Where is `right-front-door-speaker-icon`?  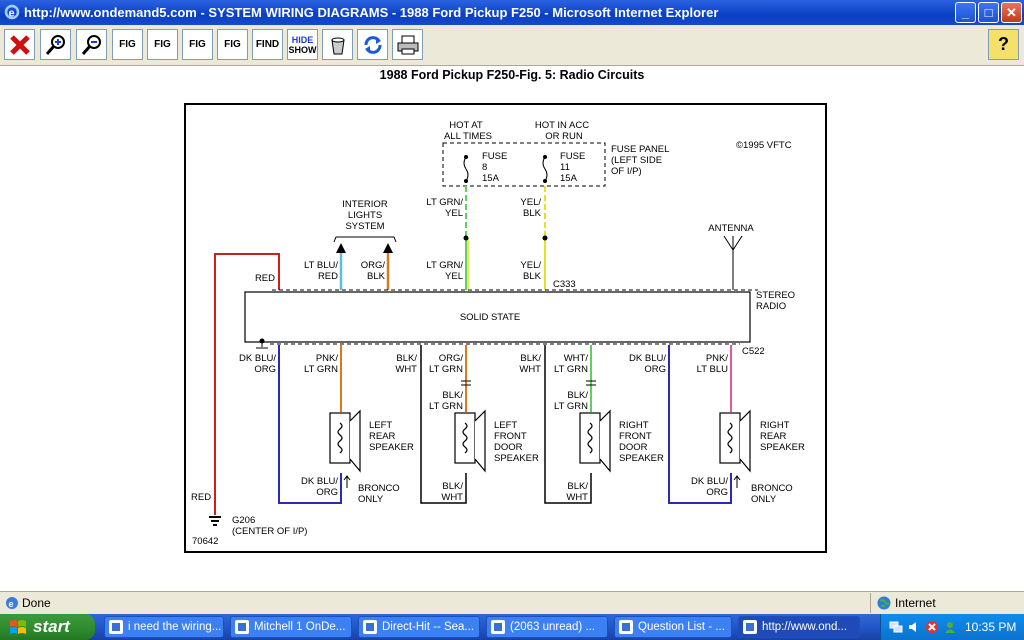 right-front-door-speaker-icon is located at coordinates (595, 441).